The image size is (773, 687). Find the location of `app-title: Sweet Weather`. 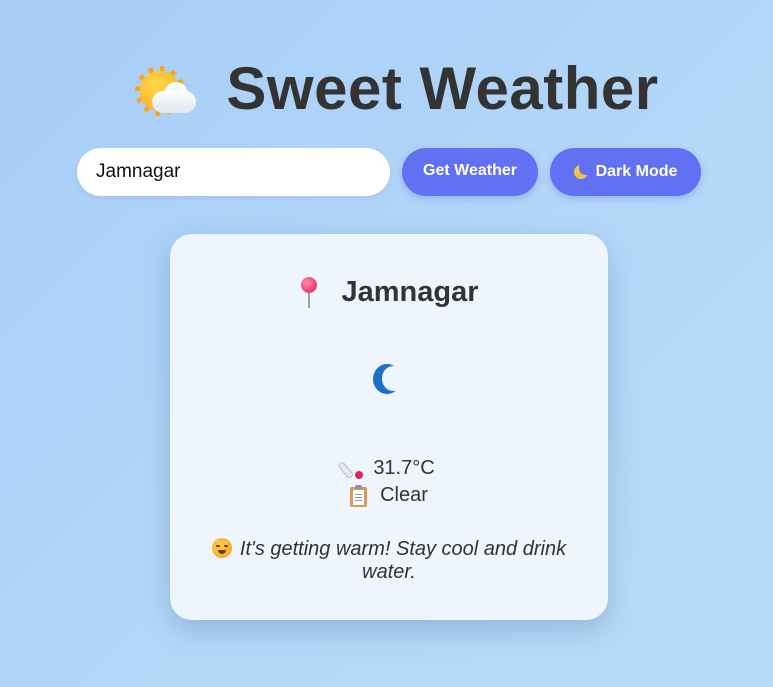

app-title: Sweet Weather is located at coordinates (442, 88).